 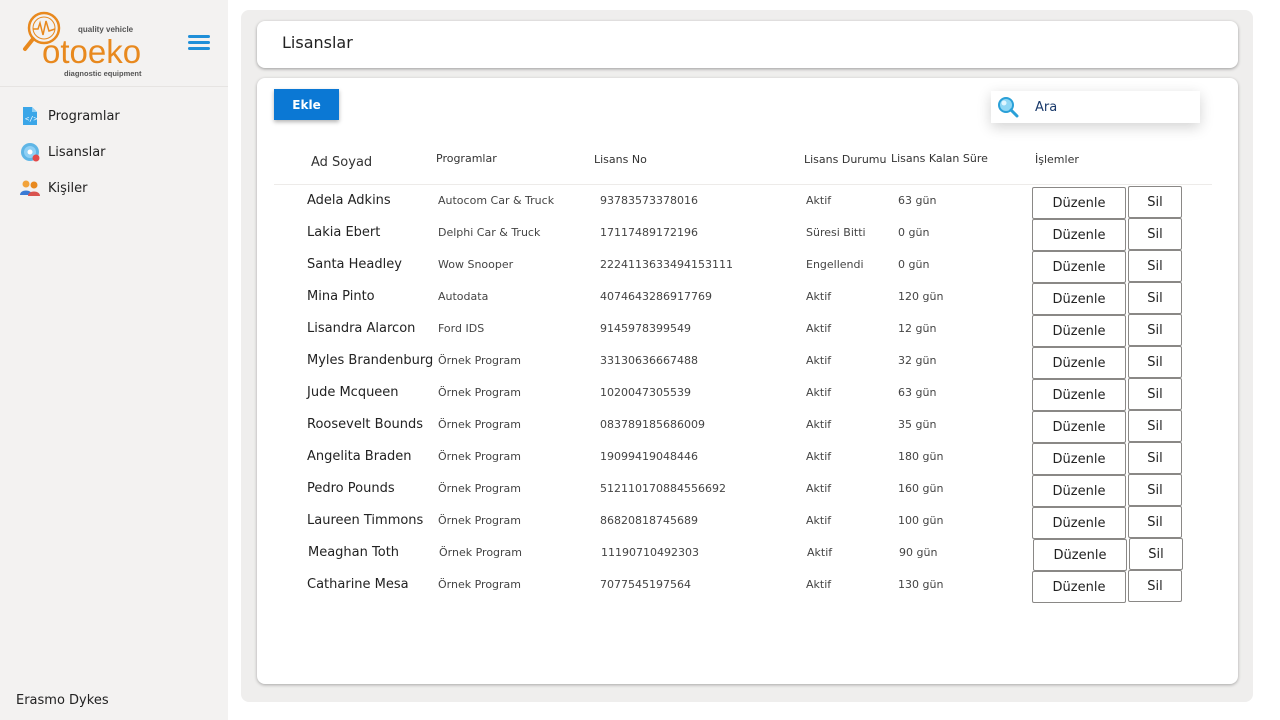 What do you see at coordinates (354, 552) in the screenshot?
I see `cell-name: Meaghan Toth` at bounding box center [354, 552].